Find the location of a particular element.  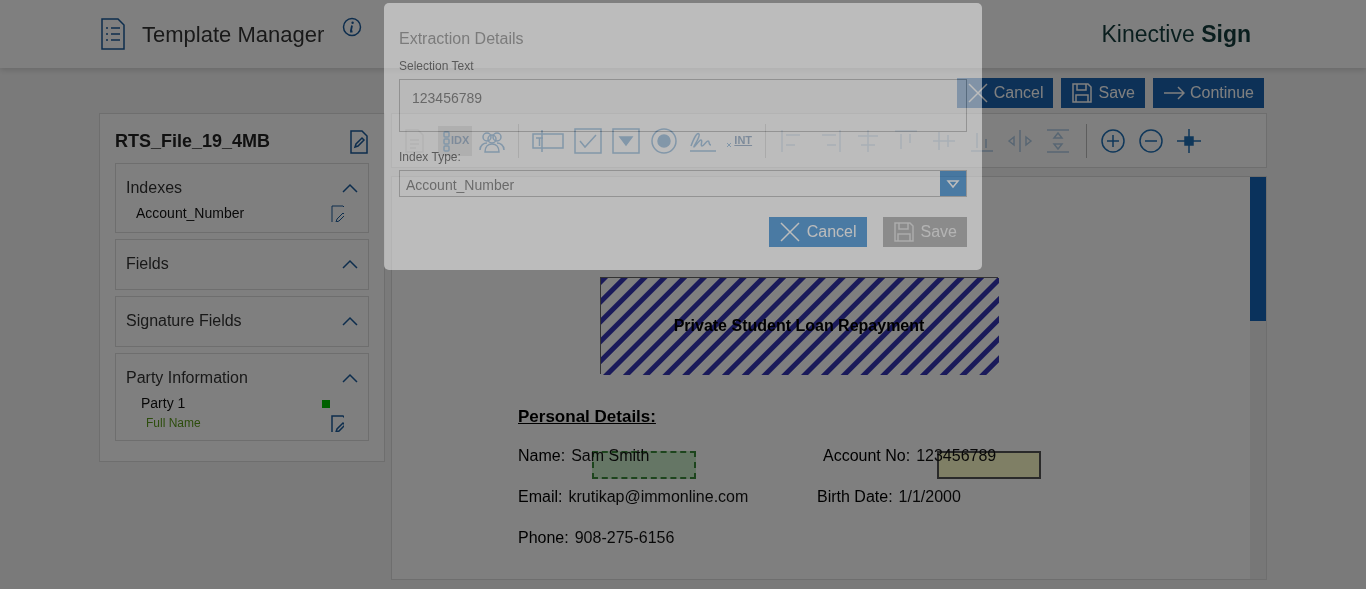

section-title: Indexes is located at coordinates (154, 188).